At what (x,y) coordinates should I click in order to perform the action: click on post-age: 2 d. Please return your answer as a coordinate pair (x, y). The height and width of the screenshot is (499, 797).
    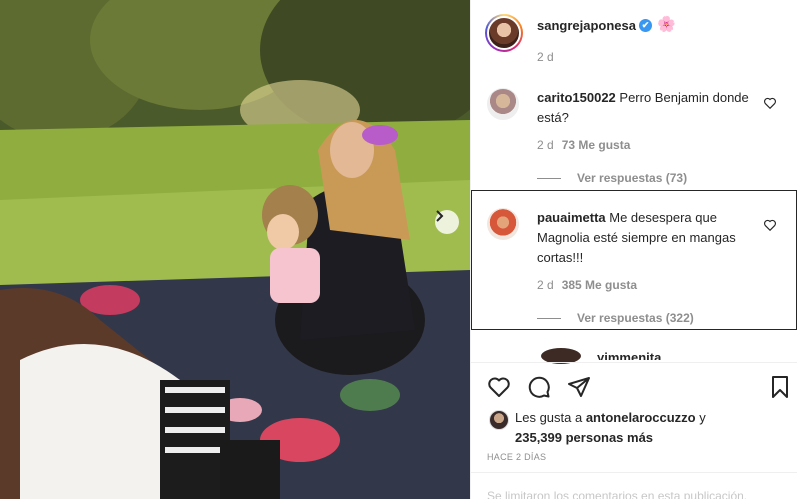
    Looking at the image, I should click on (545, 57).